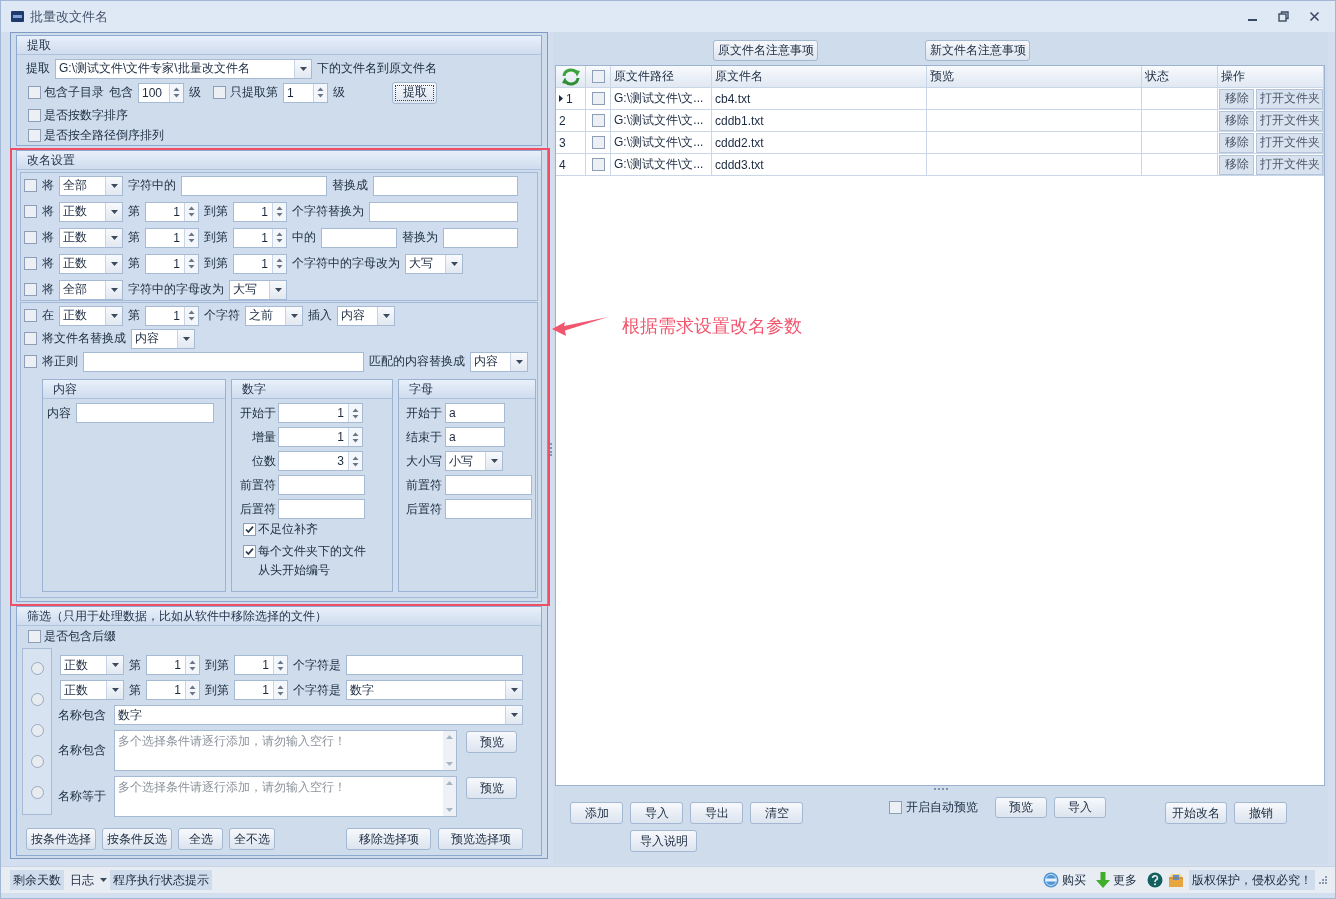 This screenshot has height=899, width=1336. I want to click on list-button: 清空, so click(776, 813).